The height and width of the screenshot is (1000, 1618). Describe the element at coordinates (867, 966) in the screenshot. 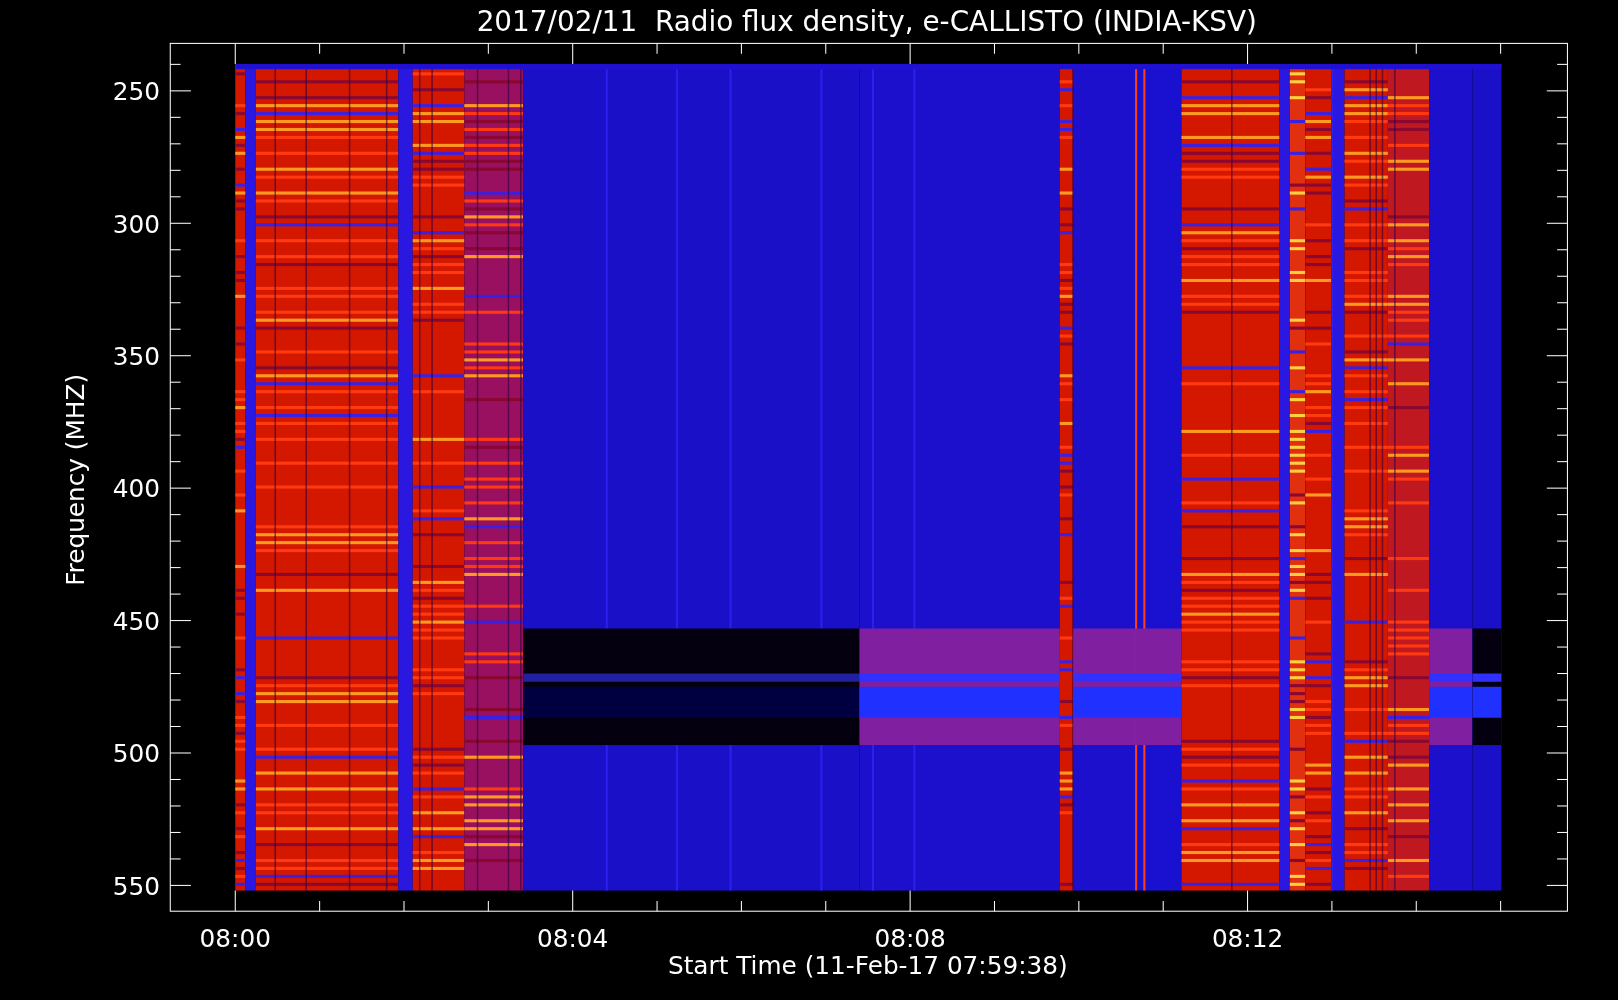

I see `axis-label: Start Time (11-Feb-17 07:59:38)` at that location.